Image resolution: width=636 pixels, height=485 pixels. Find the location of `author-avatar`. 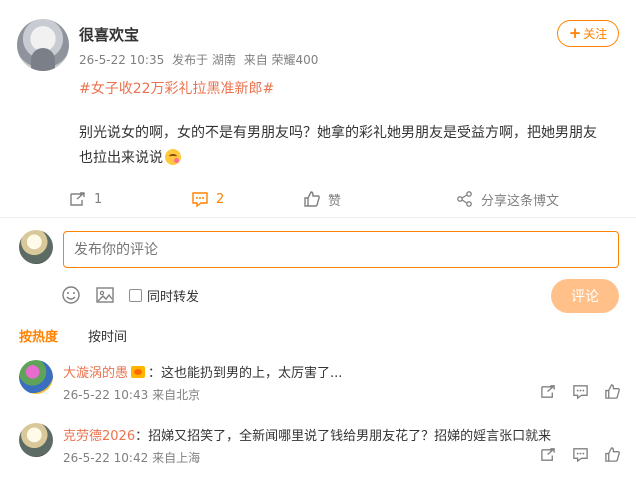

author-avatar is located at coordinates (43, 45).